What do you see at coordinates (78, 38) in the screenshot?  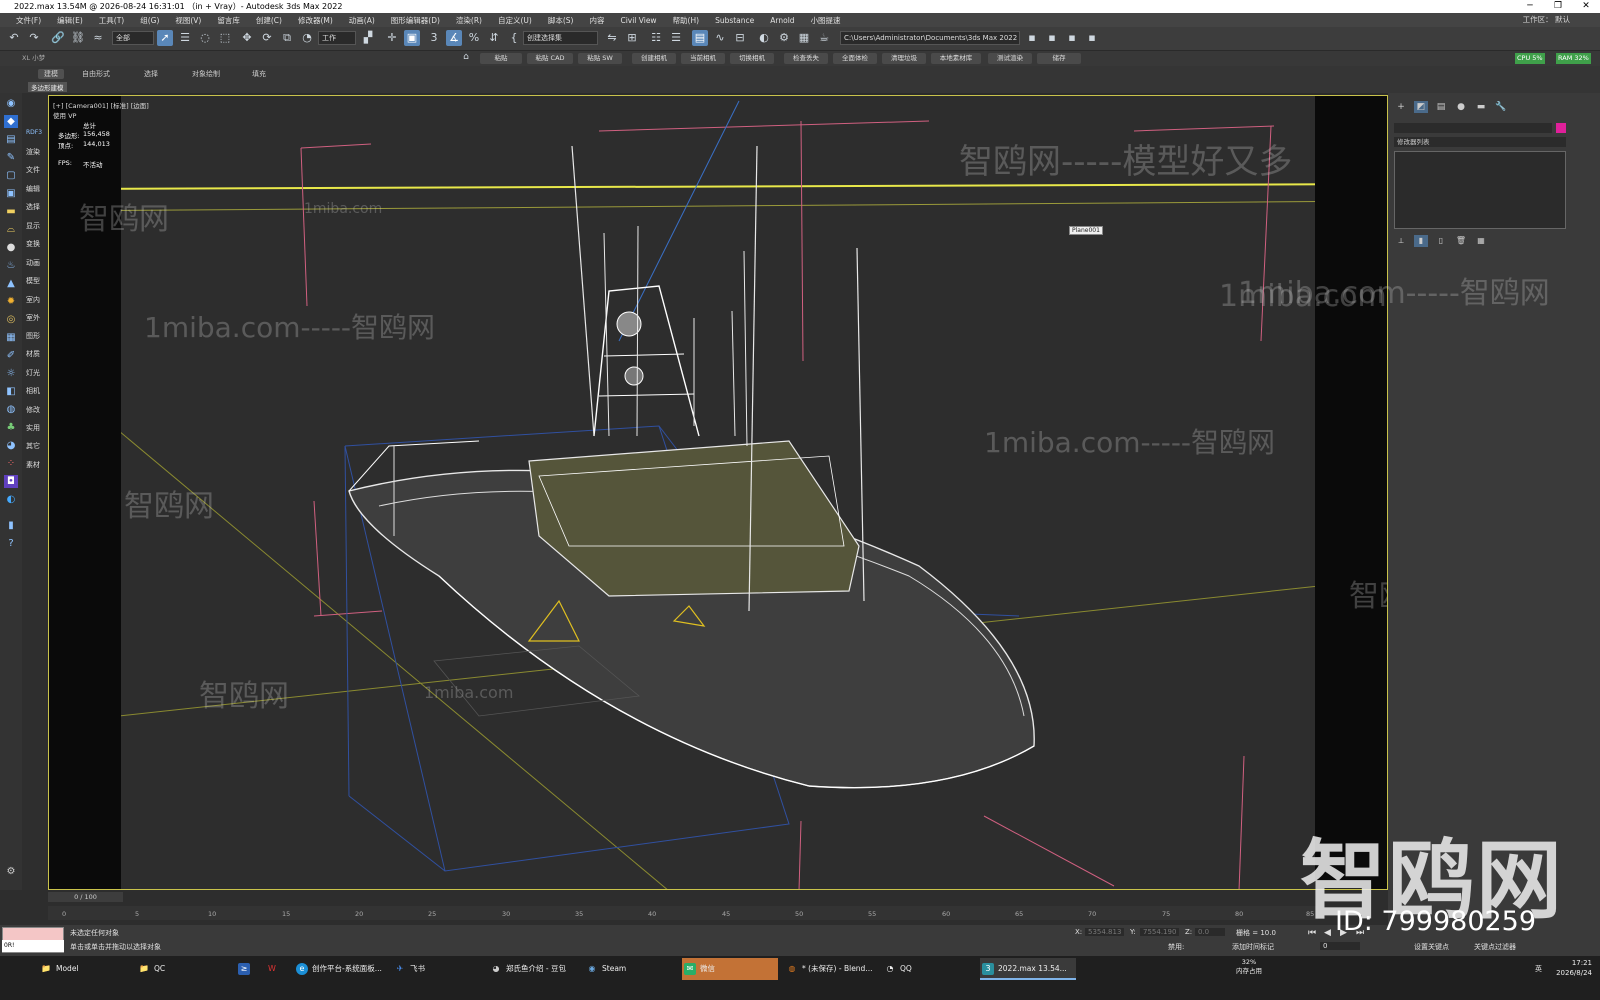 I see `unlink-icon: ⛓` at bounding box center [78, 38].